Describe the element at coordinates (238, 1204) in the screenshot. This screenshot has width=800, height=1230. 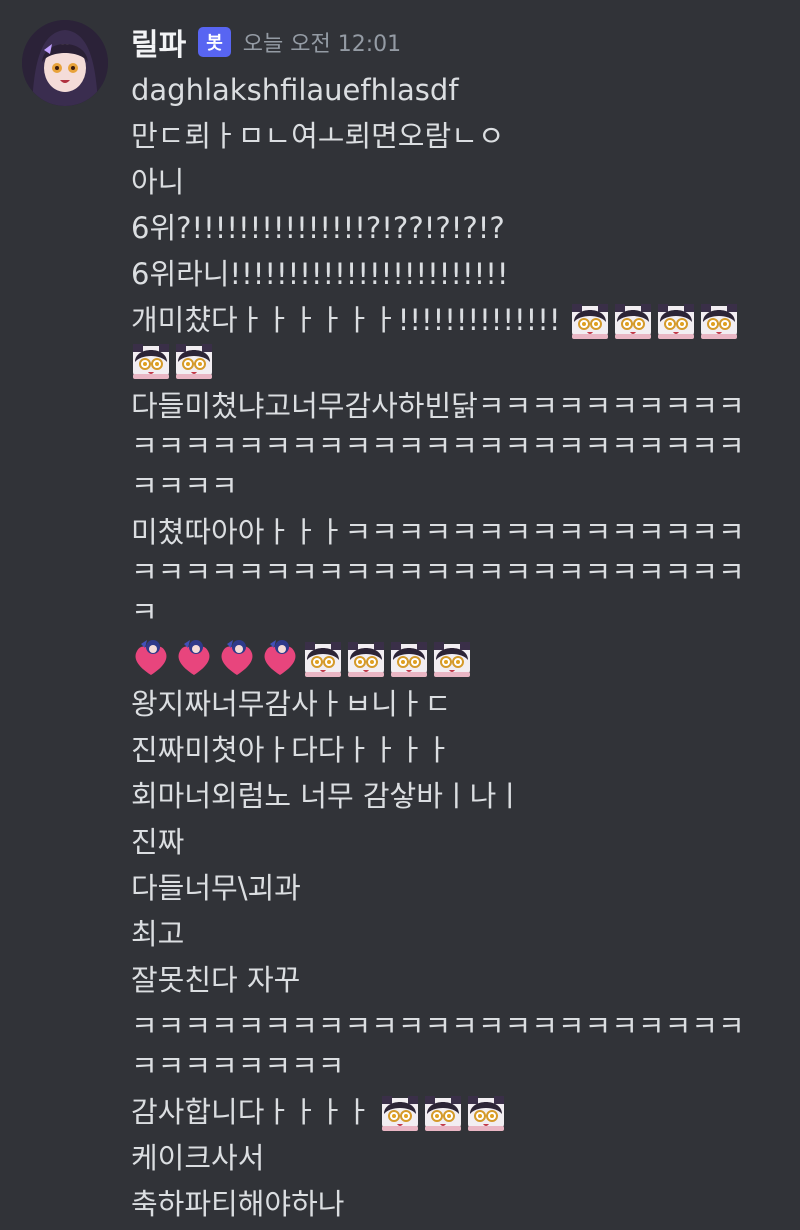
I see `message-text: 축하파티해야하나` at that location.